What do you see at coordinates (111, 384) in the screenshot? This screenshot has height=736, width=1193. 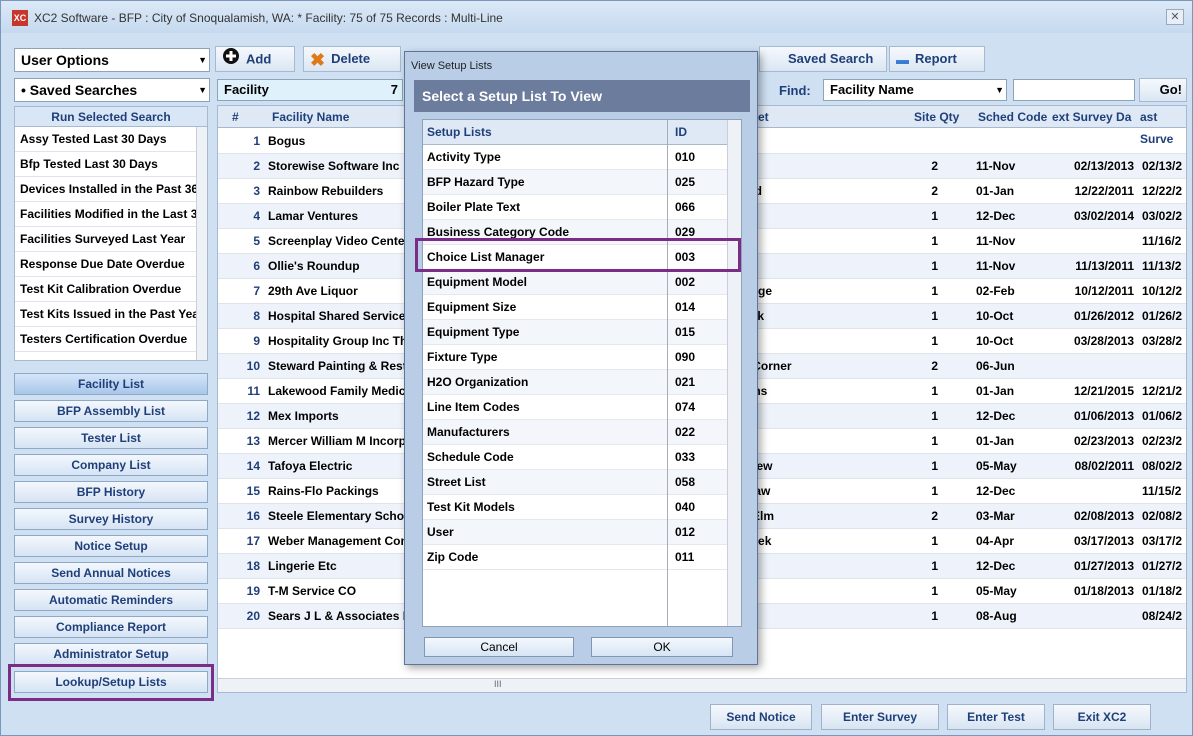 I see `nav-button: Facility List` at bounding box center [111, 384].